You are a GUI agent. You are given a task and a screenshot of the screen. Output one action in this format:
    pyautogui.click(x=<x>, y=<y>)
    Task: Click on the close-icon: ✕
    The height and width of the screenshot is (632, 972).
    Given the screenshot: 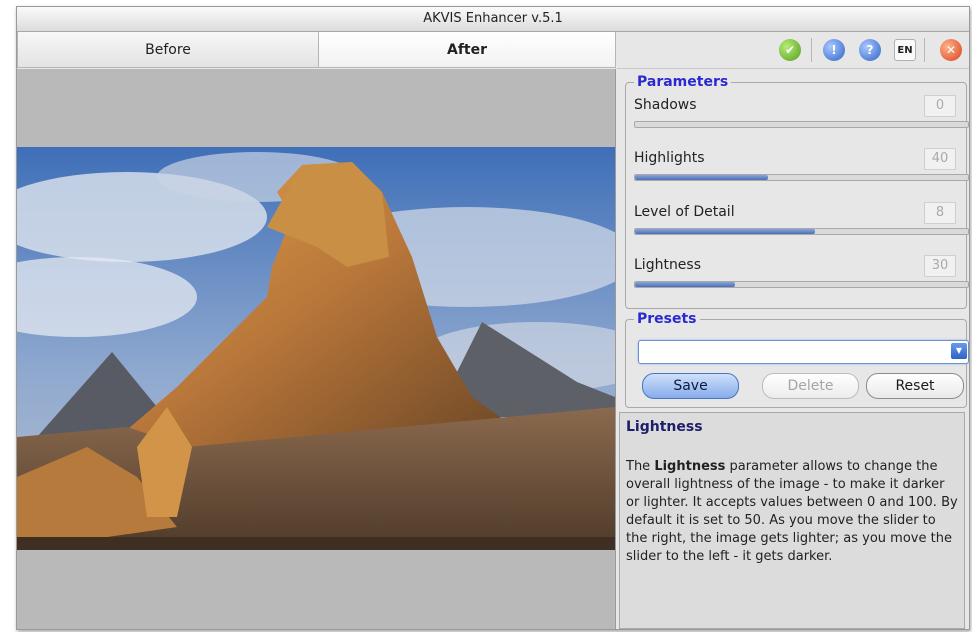 What is the action you would take?
    pyautogui.click(x=951, y=50)
    